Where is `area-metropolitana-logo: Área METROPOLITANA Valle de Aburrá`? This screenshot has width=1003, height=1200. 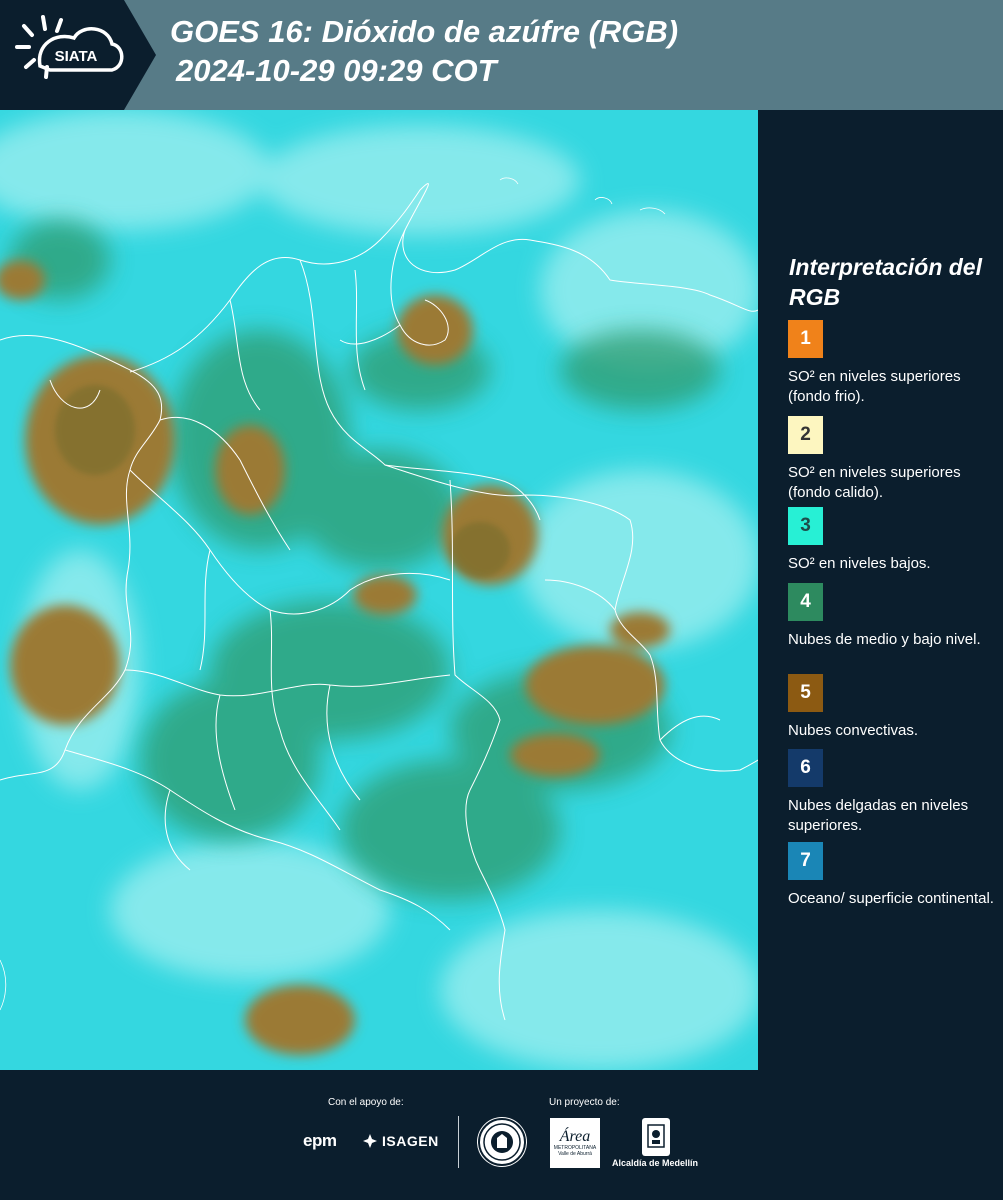 area-metropolitana-logo: Área METROPOLITANA Valle de Aburrá is located at coordinates (575, 1143).